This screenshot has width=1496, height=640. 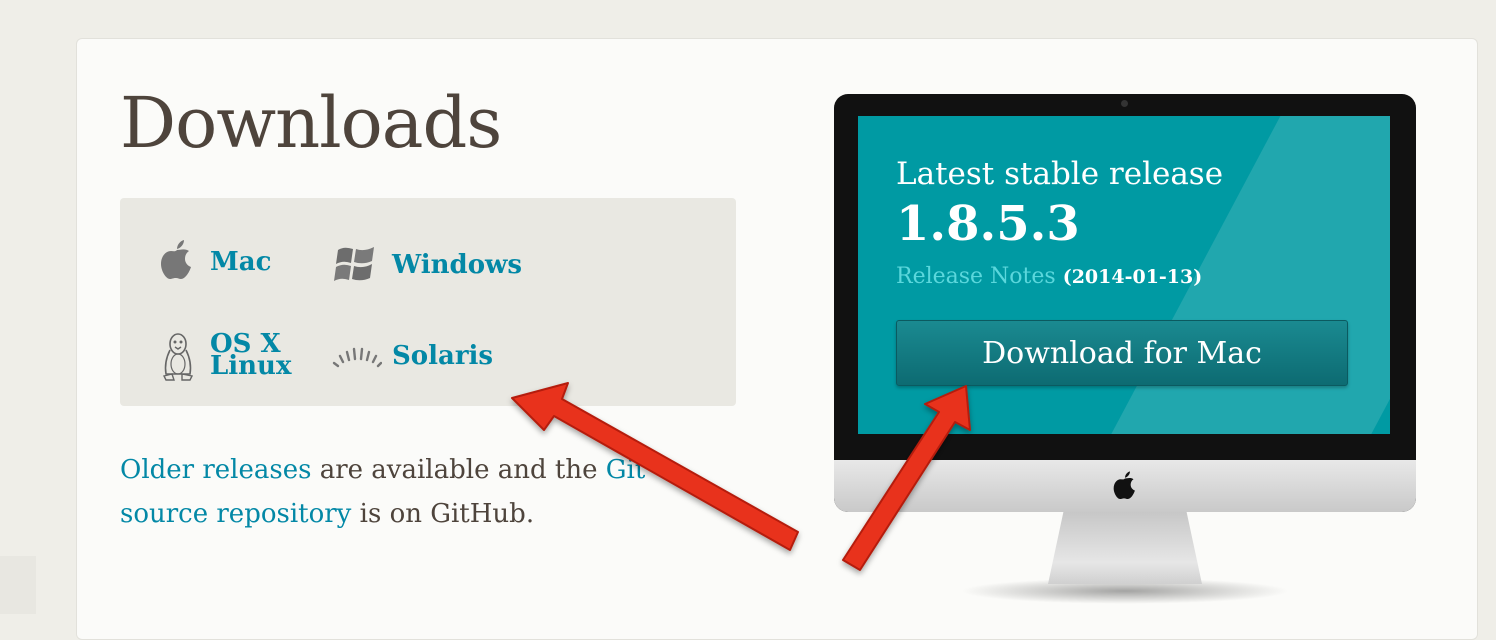 What do you see at coordinates (458, 470) in the screenshot?
I see `older-text-1: are available and the` at bounding box center [458, 470].